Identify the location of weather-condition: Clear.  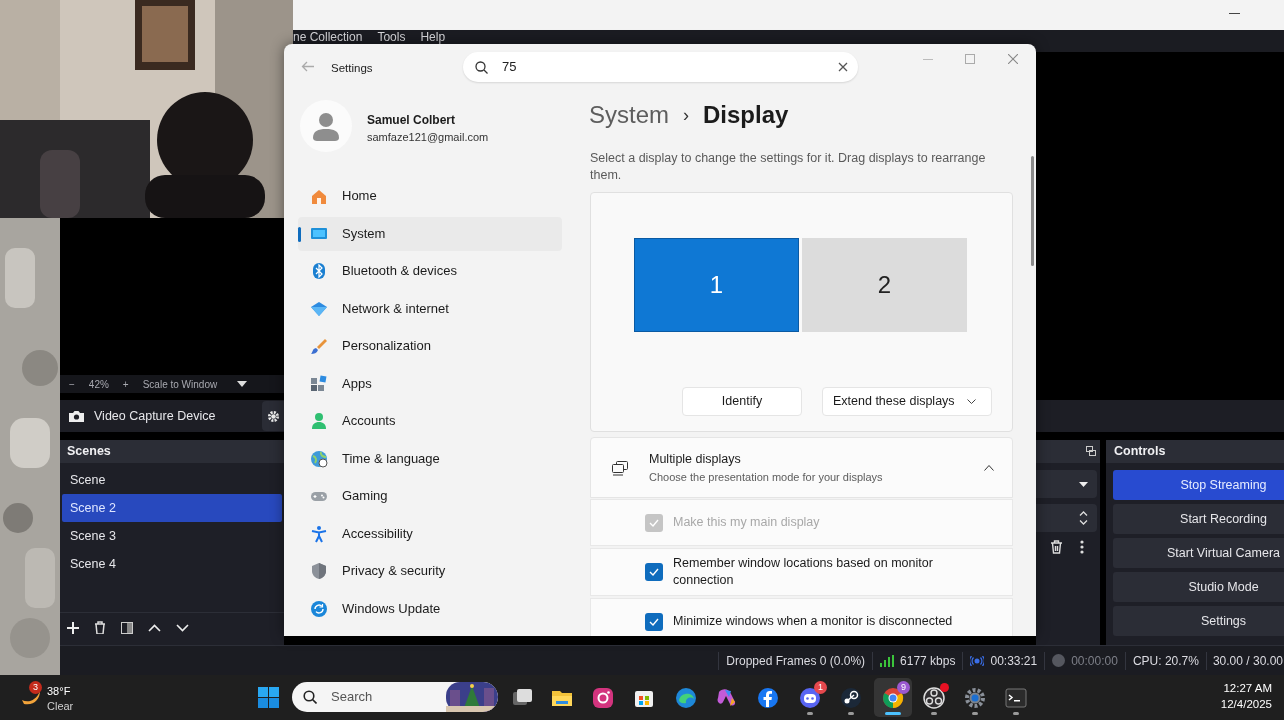
(60, 706).